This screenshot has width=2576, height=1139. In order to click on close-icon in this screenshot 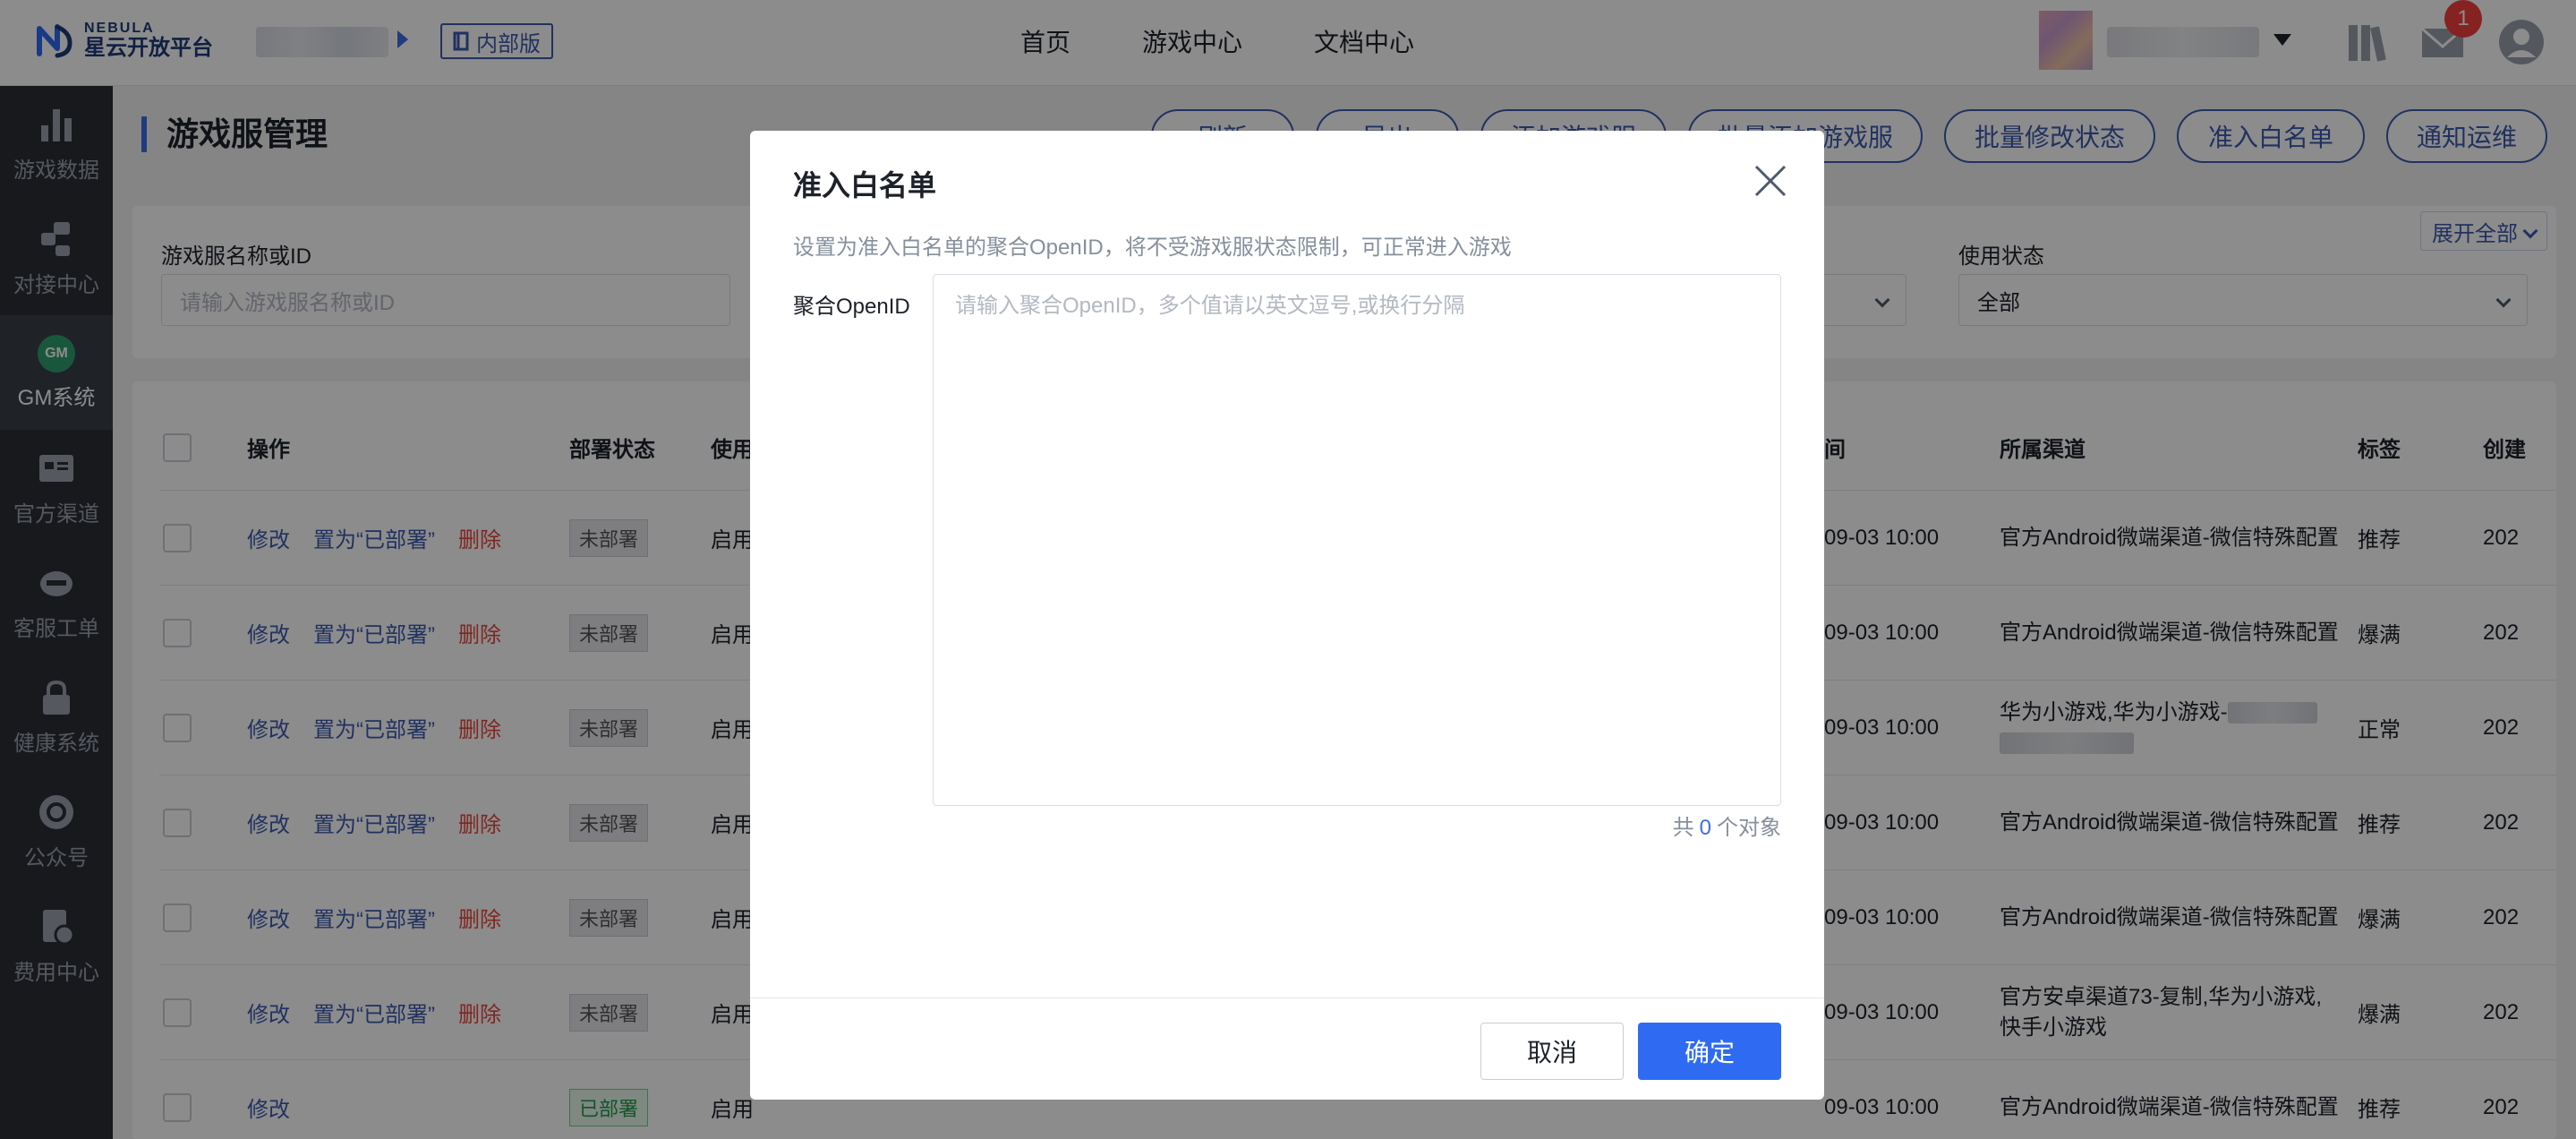, I will do `click(1770, 181)`.